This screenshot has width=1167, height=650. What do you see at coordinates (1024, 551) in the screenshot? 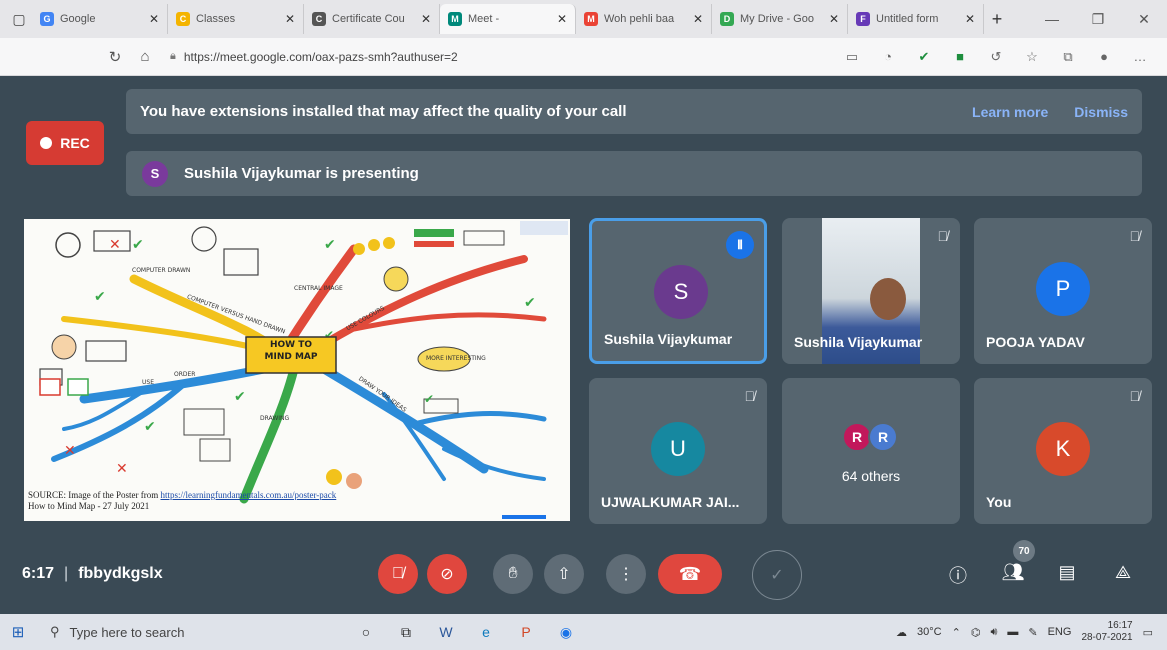
I see `people-count-badge: 70` at bounding box center [1024, 551].